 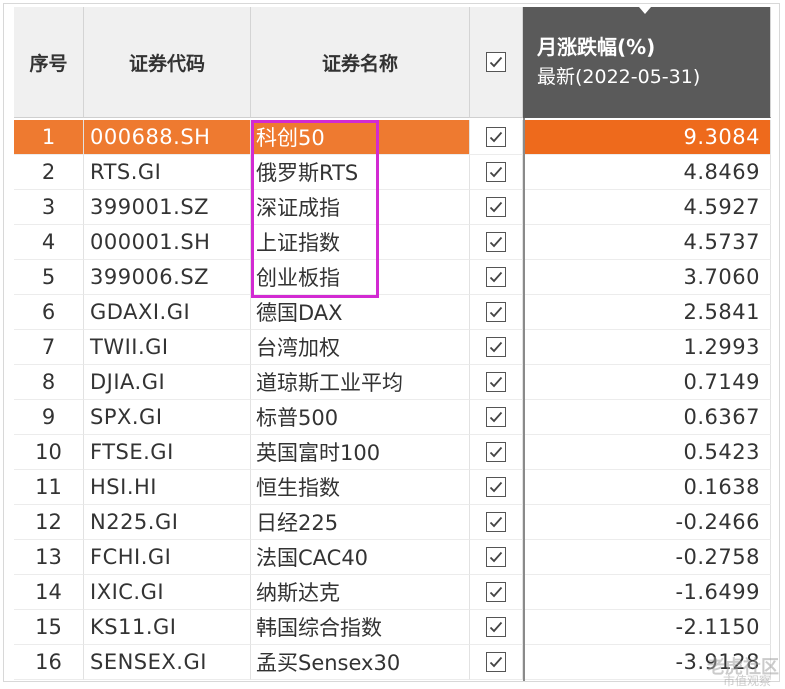 What do you see at coordinates (392, 172) in the screenshot?
I see `table-row: 2 RTS.GI 俄罗斯RTS 4.8469` at bounding box center [392, 172].